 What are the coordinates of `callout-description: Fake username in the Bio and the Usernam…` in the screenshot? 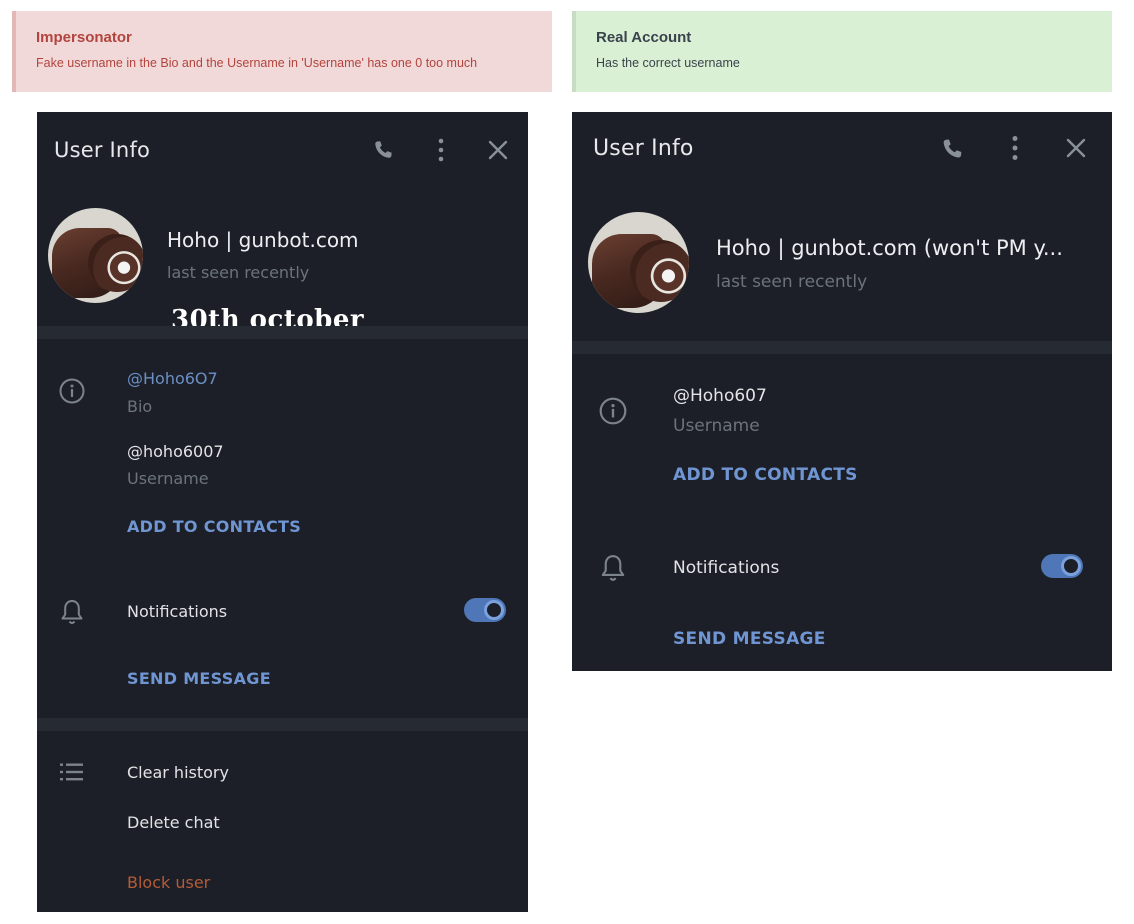 It's located at (257, 63).